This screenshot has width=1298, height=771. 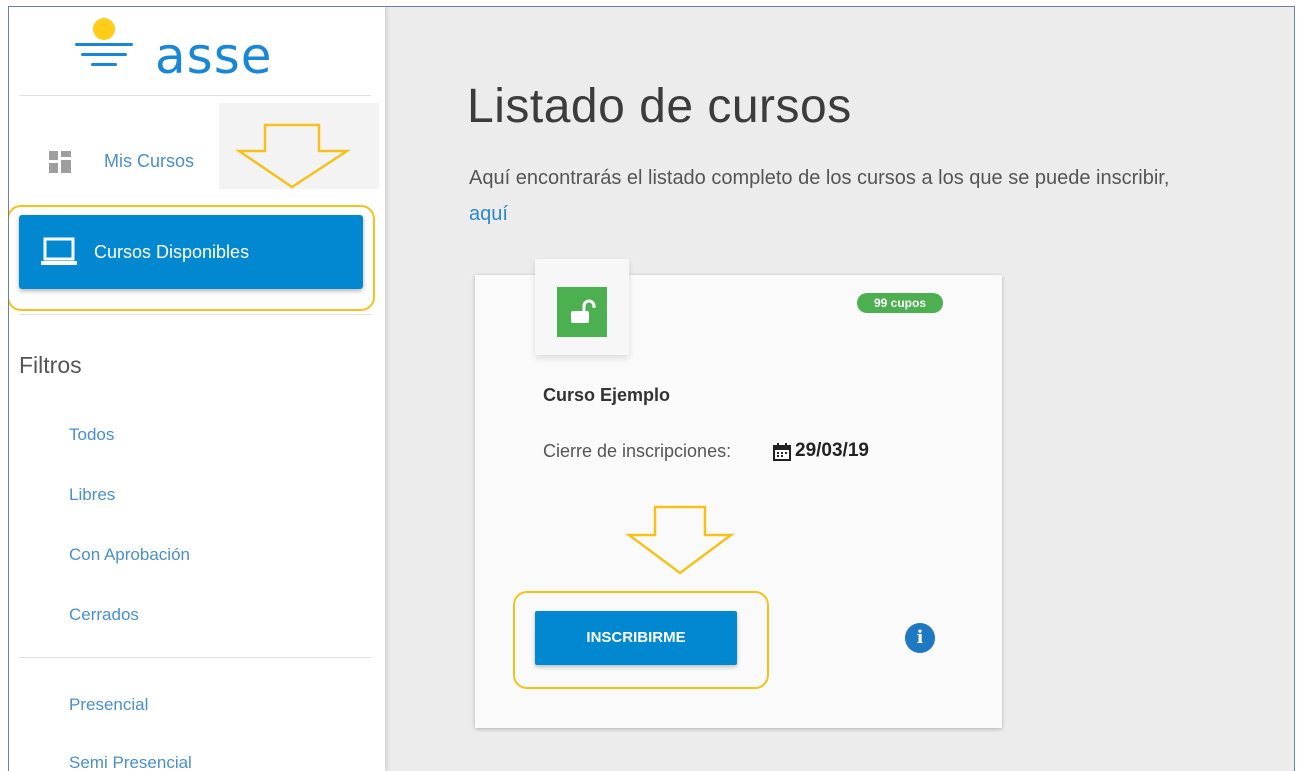 I want to click on sidebar-item-label: Mis Cursos, so click(x=149, y=161).